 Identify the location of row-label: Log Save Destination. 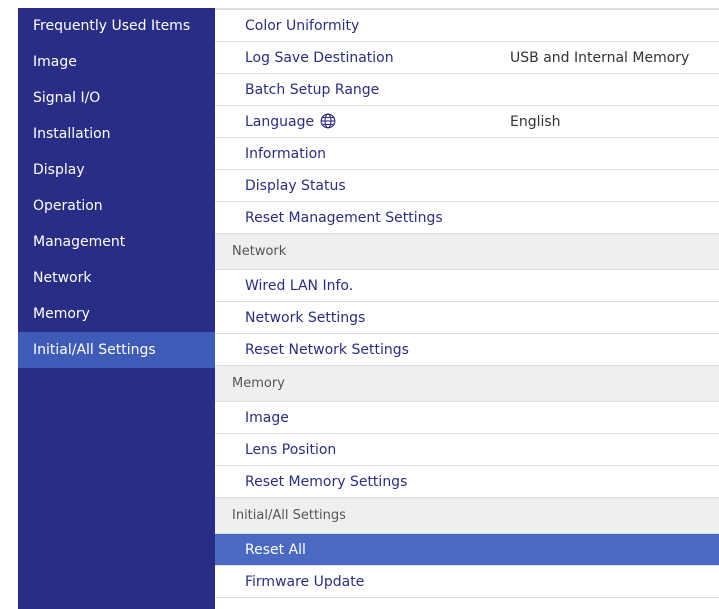
(319, 58).